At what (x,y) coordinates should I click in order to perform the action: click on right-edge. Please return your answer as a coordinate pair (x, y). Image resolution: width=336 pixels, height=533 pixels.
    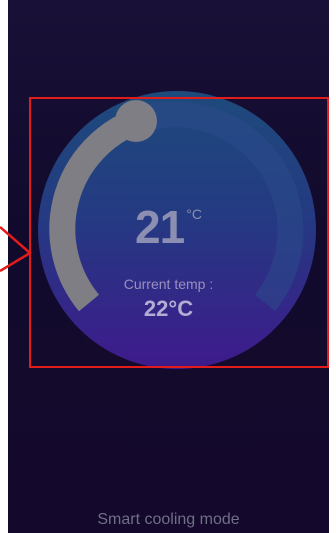
    Looking at the image, I should click on (332, 266).